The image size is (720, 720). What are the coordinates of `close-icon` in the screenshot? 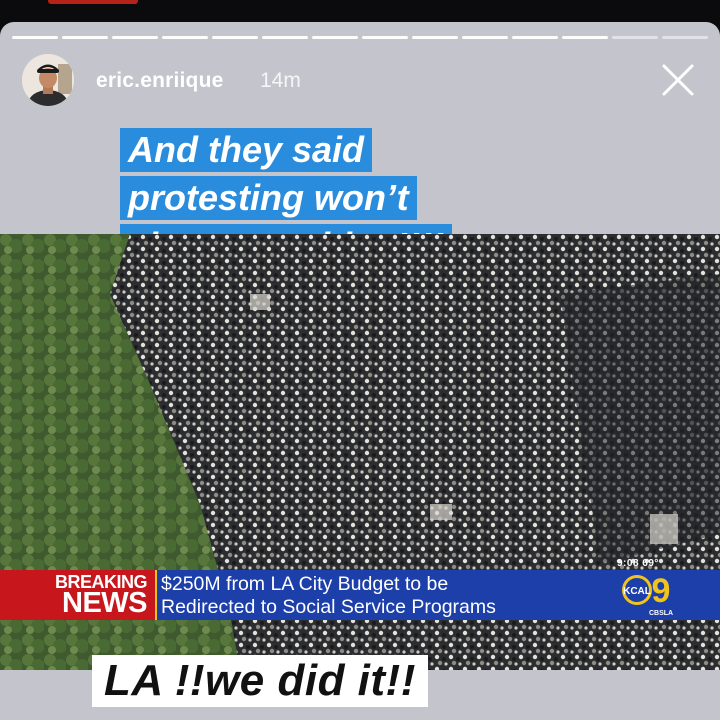 It's located at (678, 80).